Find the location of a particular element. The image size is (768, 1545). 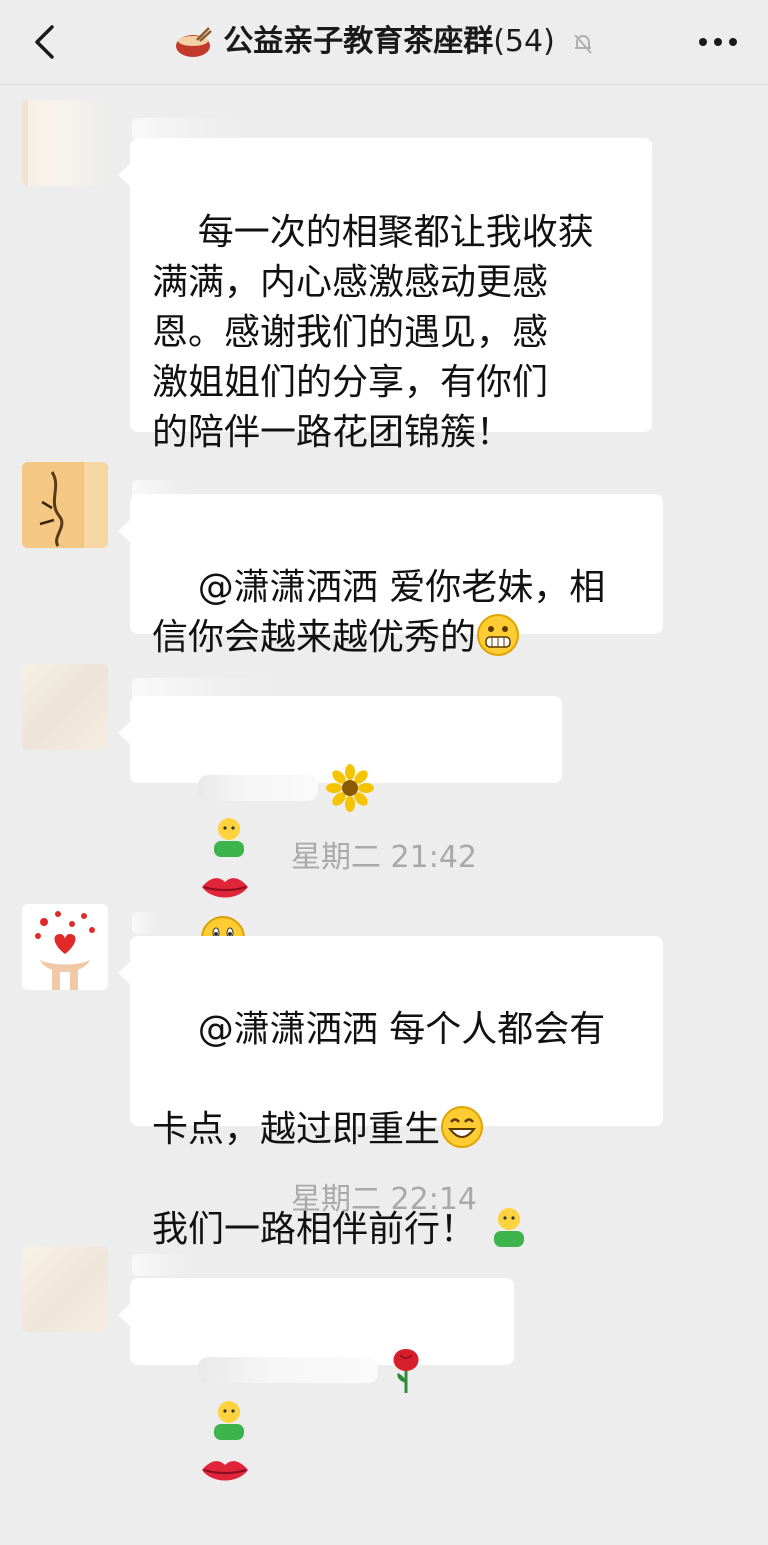

timestamp: 星期二 22:14 is located at coordinates (384, 1199).